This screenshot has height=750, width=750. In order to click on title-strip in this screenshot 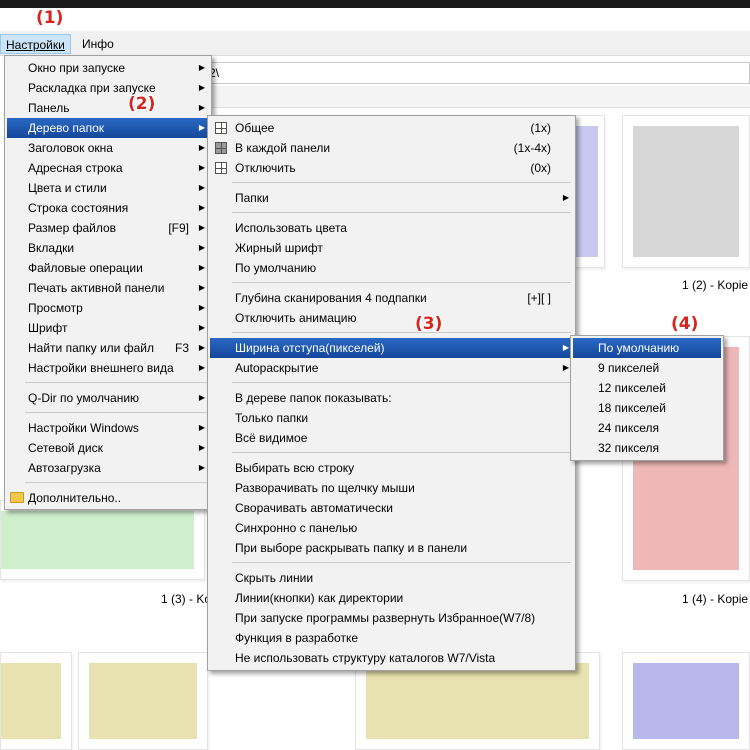, I will do `click(375, 4)`.